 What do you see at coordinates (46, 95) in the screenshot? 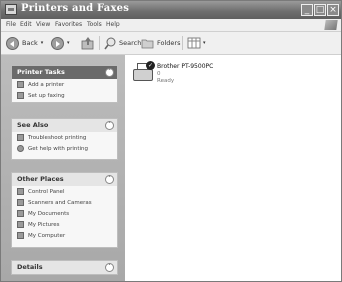
I see `task-label: Set up faxing` at bounding box center [46, 95].